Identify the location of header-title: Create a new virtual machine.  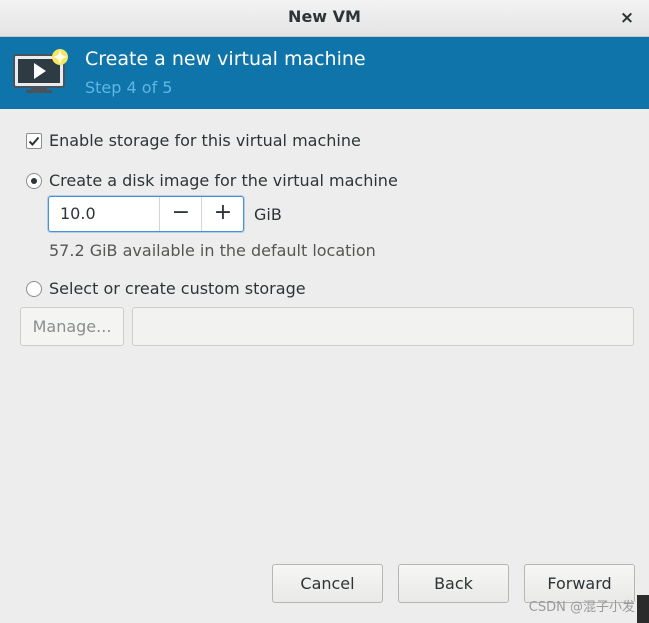
(225, 59).